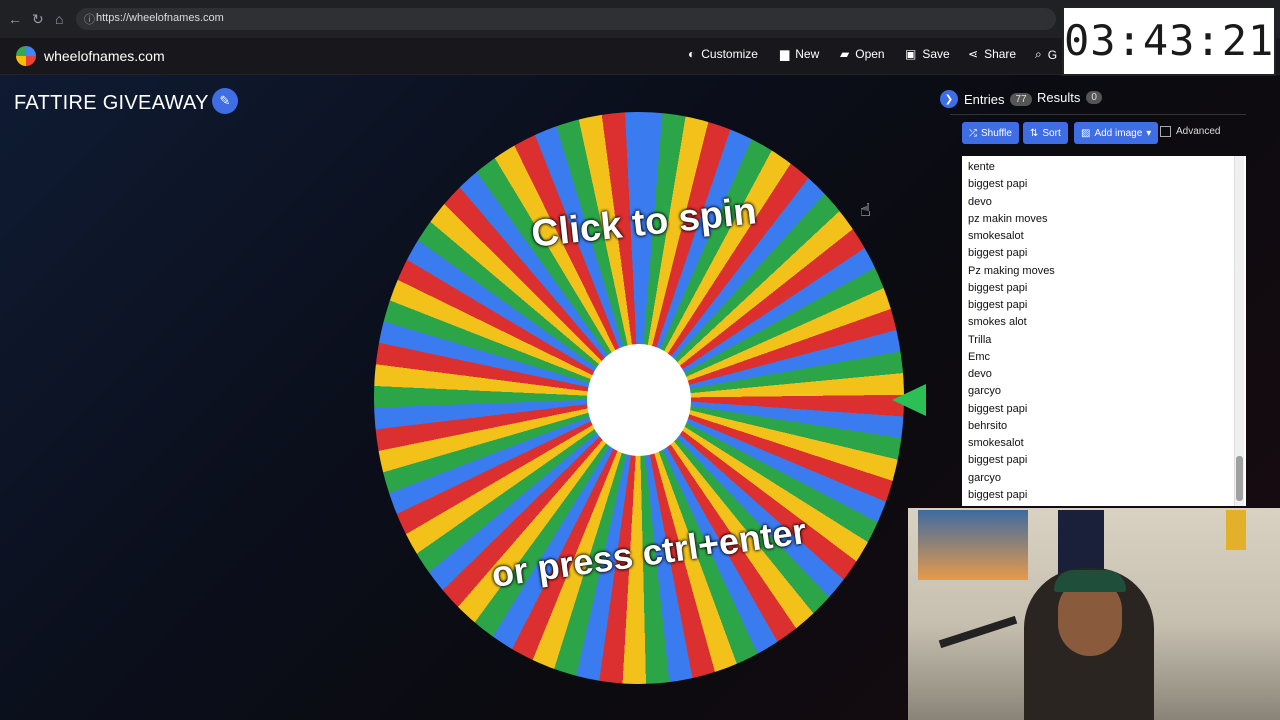 The image size is (1280, 720). Describe the element at coordinates (1239, 478) in the screenshot. I see `scrollbar-thumb` at that location.